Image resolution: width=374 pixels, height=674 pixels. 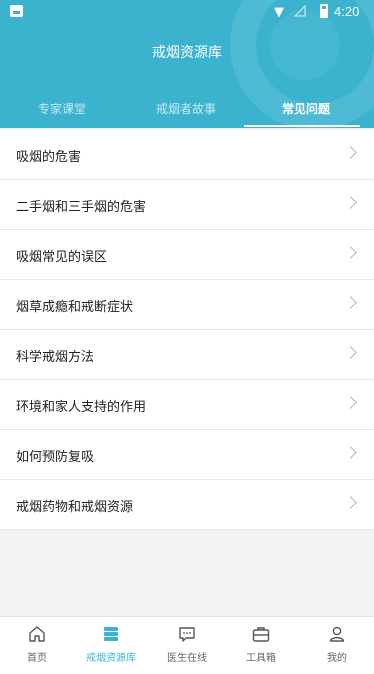 I want to click on list-item-label: 吸烟常见的误区, so click(x=62, y=257).